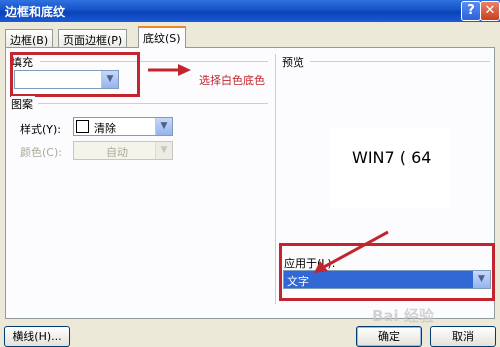 The image size is (500, 347). Describe the element at coordinates (400, 61) in the screenshot. I see `preview-group-line` at that location.